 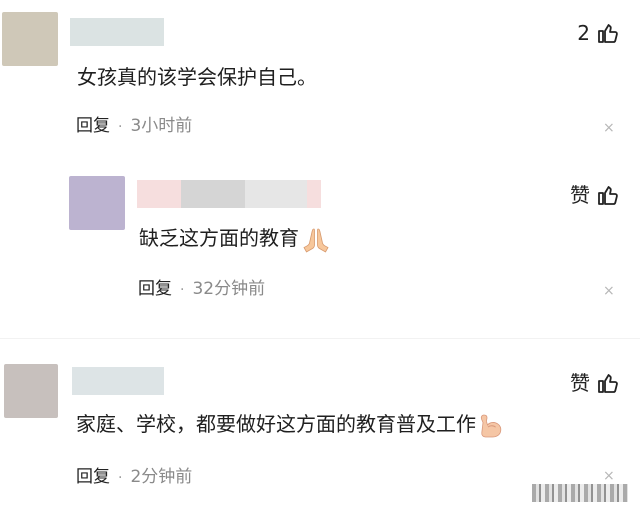 What do you see at coordinates (276, 424) in the screenshot?
I see `comment-text-content: 家庭、学校，都要做好这方面的教育普及工作` at bounding box center [276, 424].